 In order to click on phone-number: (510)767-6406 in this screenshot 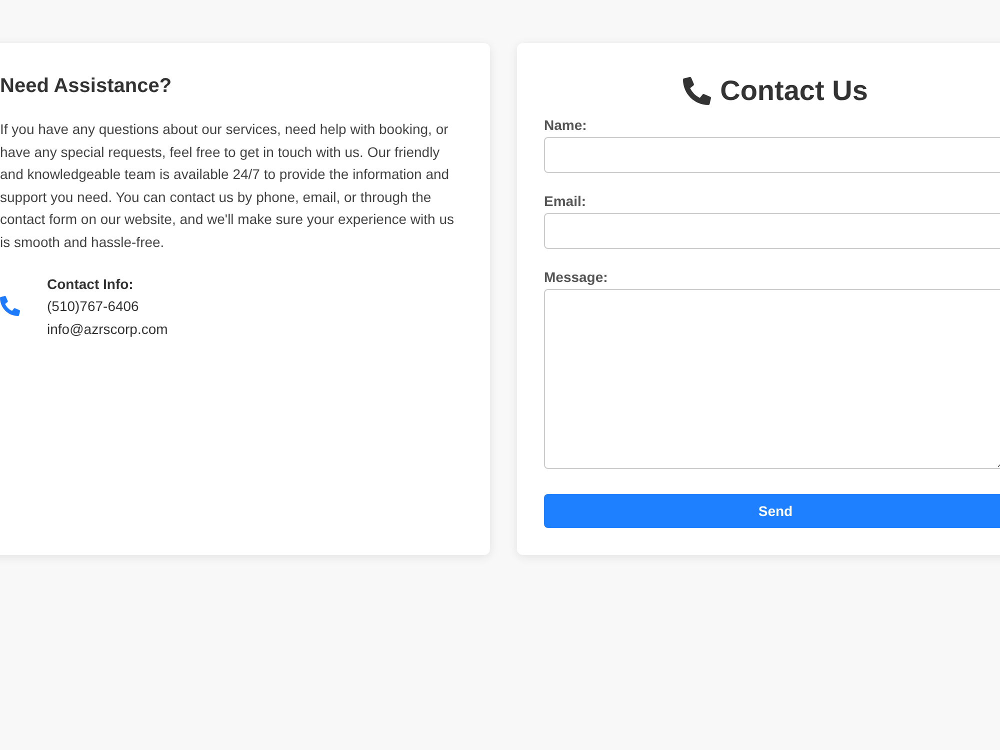, I will do `click(93, 306)`.